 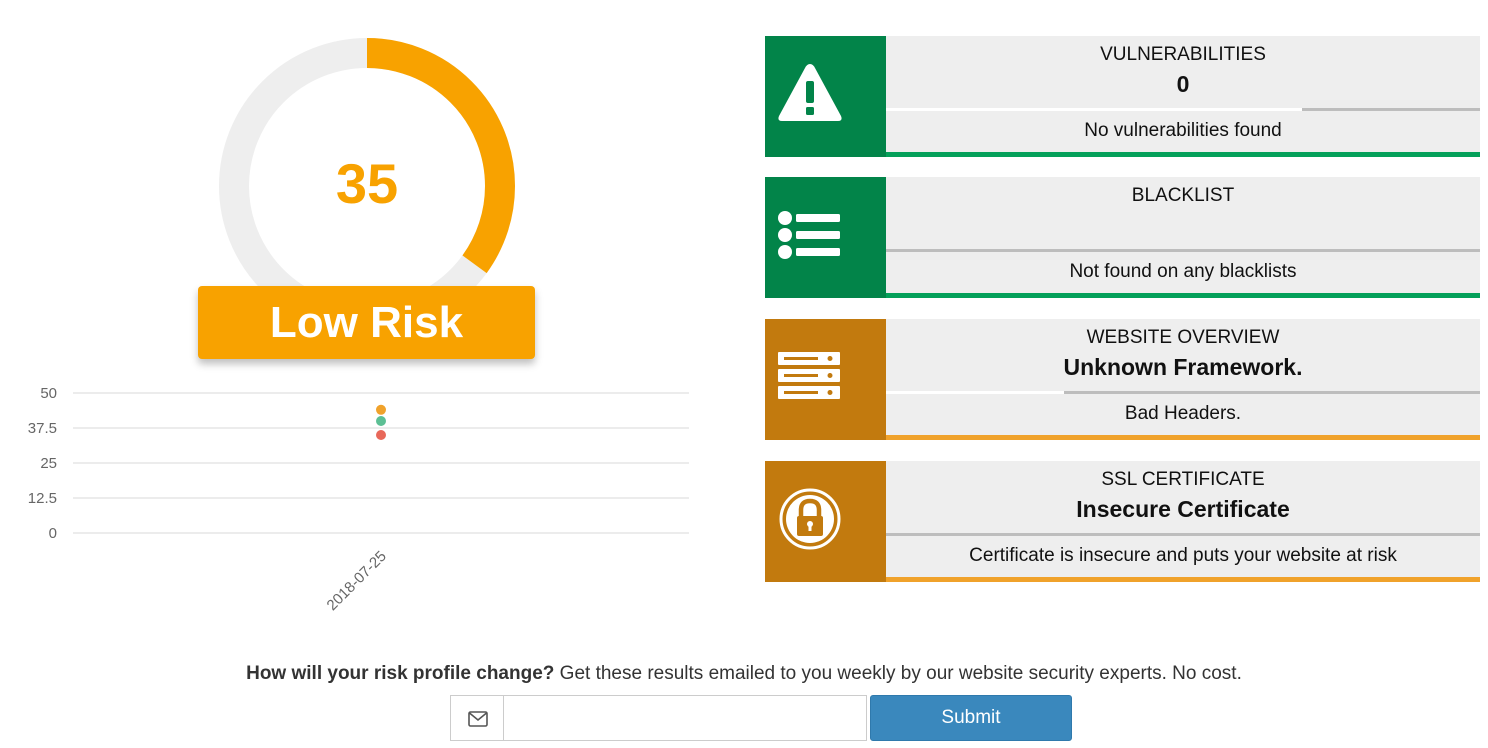 I want to click on website-overview-card-icon-box, so click(x=825, y=379).